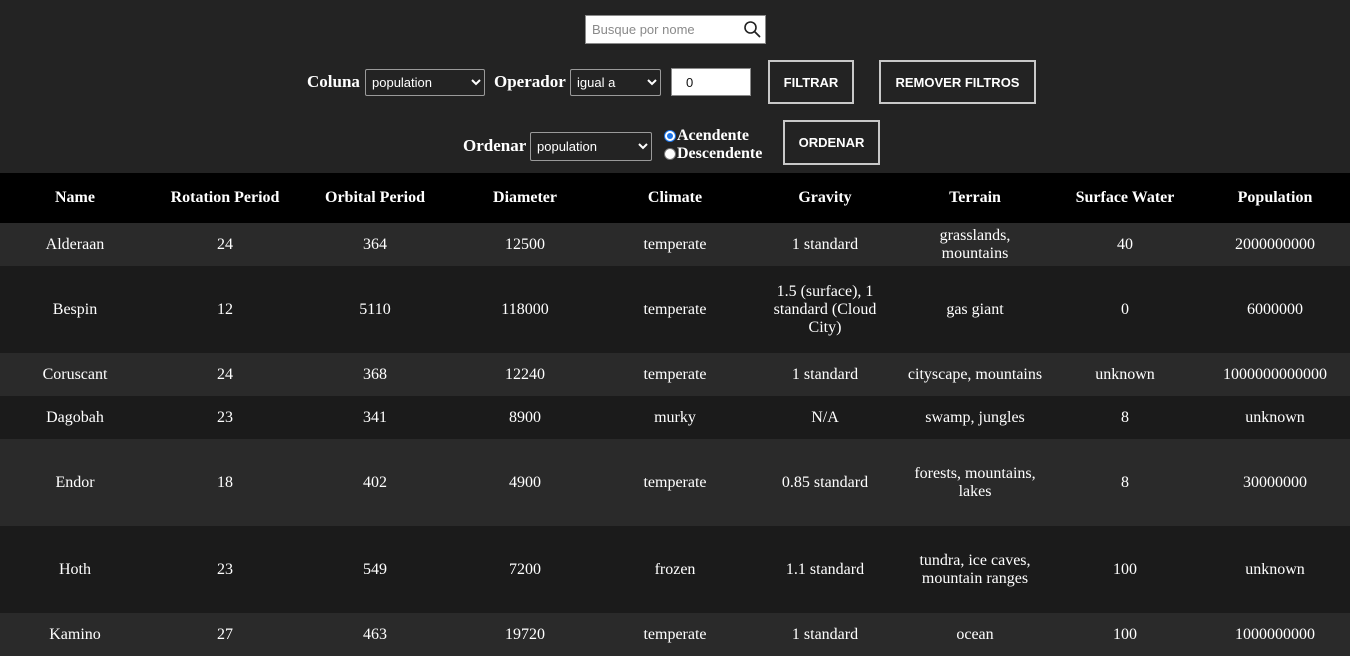 Image resolution: width=1350 pixels, height=656 pixels. I want to click on cell-terrain: tundra, ice caves, mountain ranges, so click(975, 569).